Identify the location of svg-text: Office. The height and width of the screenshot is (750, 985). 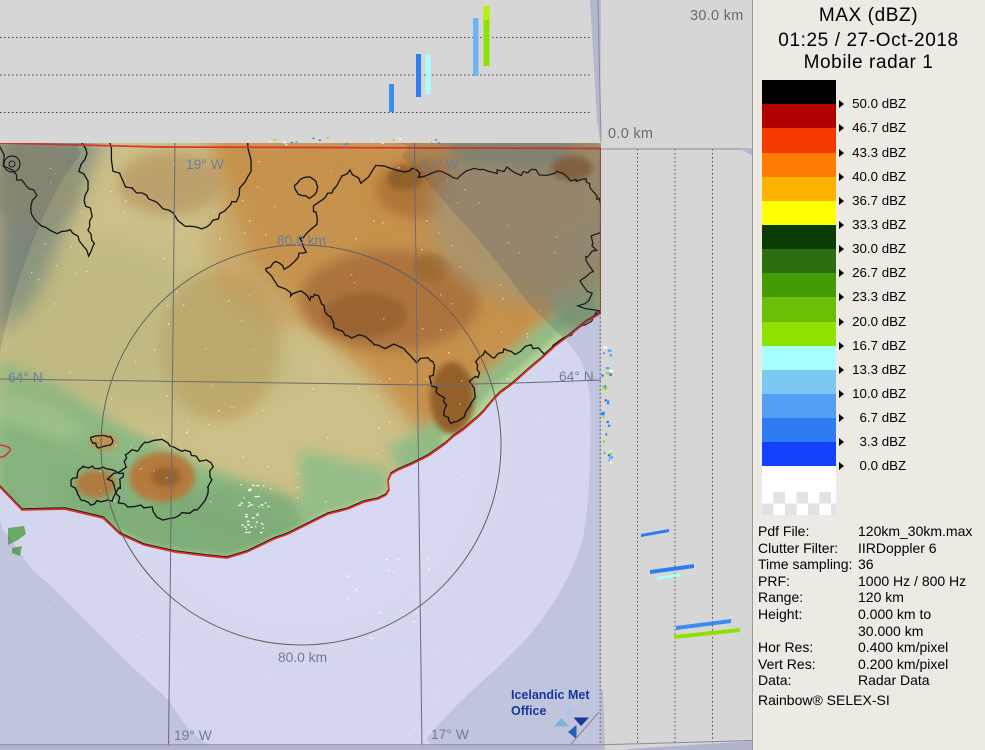
(528, 711).